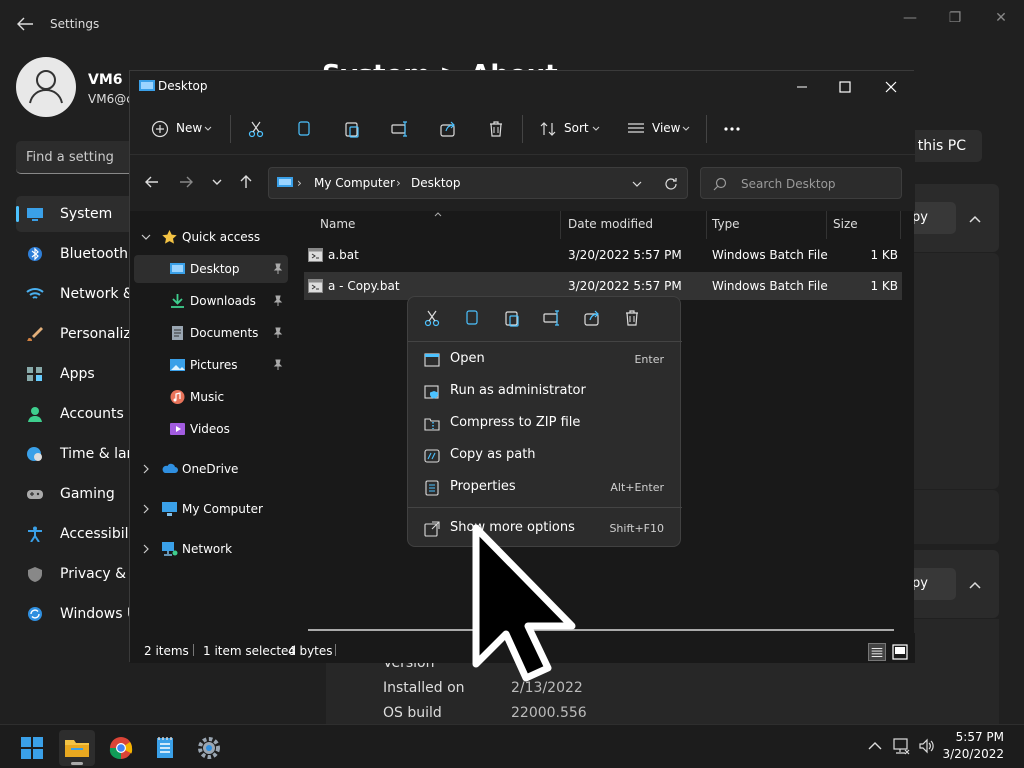  Describe the element at coordinates (726, 224) in the screenshot. I see `column-header-type: Type` at that location.